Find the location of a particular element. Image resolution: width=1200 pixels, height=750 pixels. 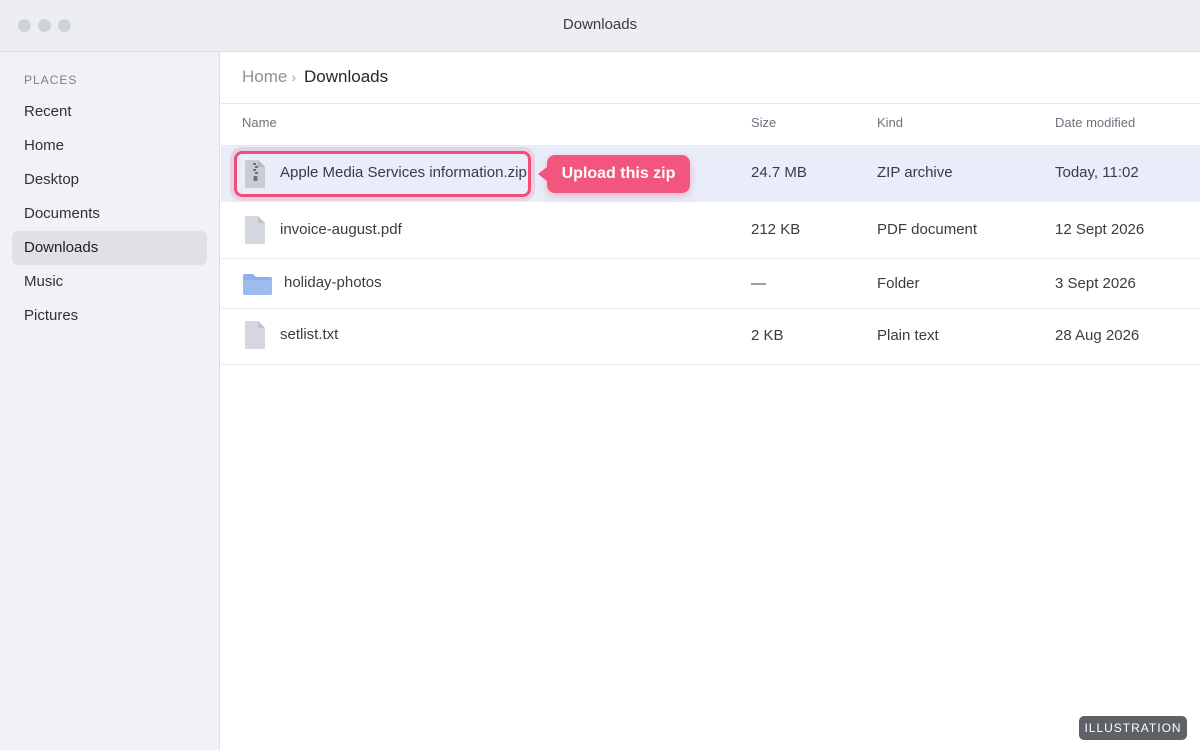

sidebar-item-home: Home is located at coordinates (109, 146).